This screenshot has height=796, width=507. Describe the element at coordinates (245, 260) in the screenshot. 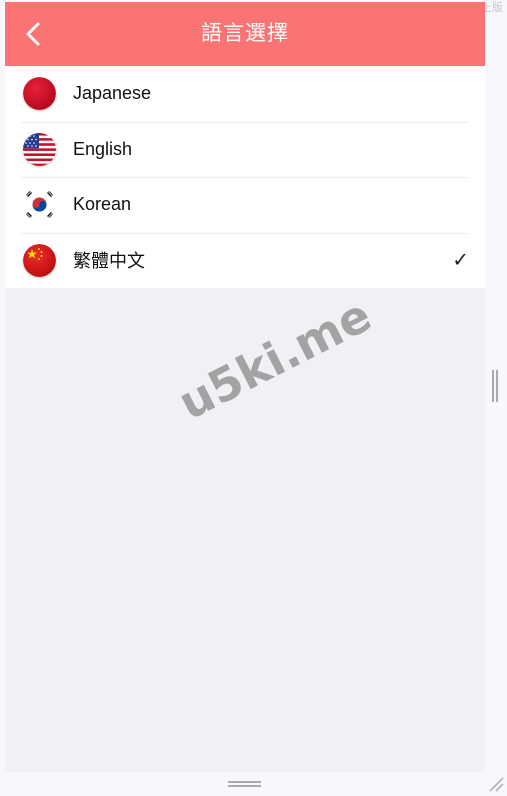

I see `language-item-traditional-chinese: 繁體中文 ✓` at that location.